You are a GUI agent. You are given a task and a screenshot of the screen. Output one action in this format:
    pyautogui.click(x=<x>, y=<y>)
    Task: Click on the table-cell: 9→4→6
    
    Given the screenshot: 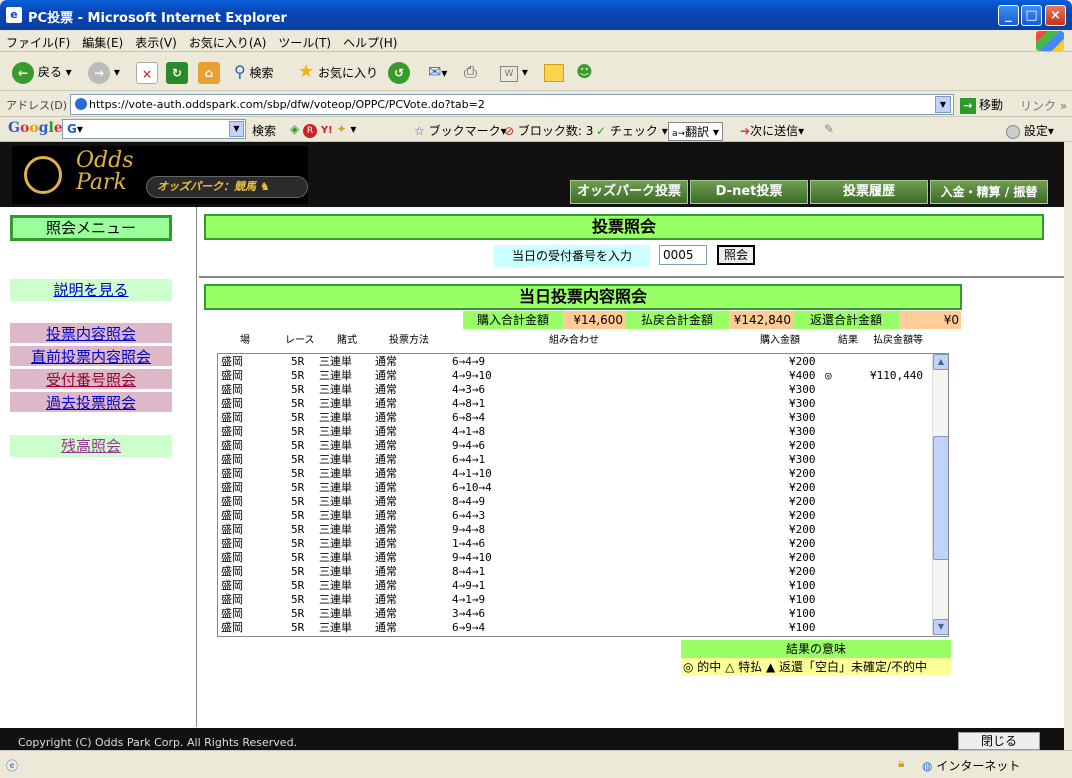 What is the action you would take?
    pyautogui.click(x=469, y=445)
    